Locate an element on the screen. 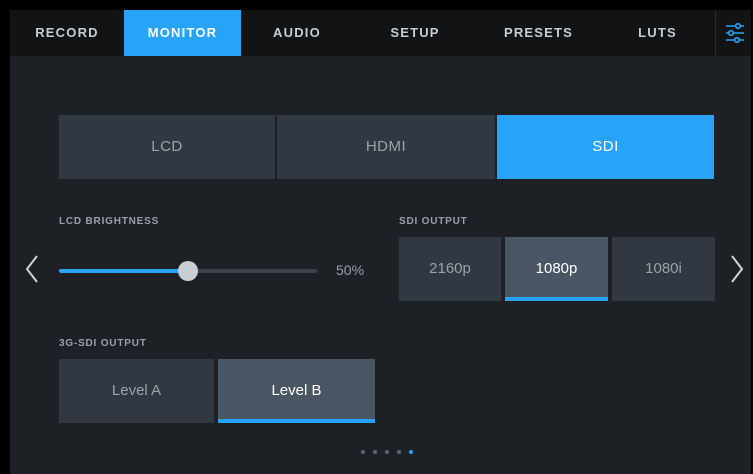  sdi-output-1080p: 1080p is located at coordinates (556, 269).